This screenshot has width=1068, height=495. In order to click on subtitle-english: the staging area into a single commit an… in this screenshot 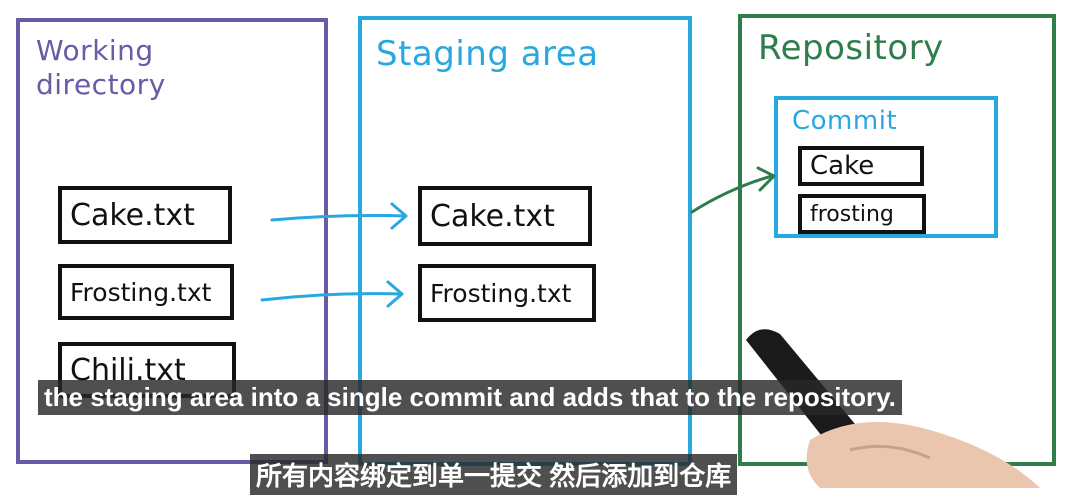, I will do `click(470, 397)`.